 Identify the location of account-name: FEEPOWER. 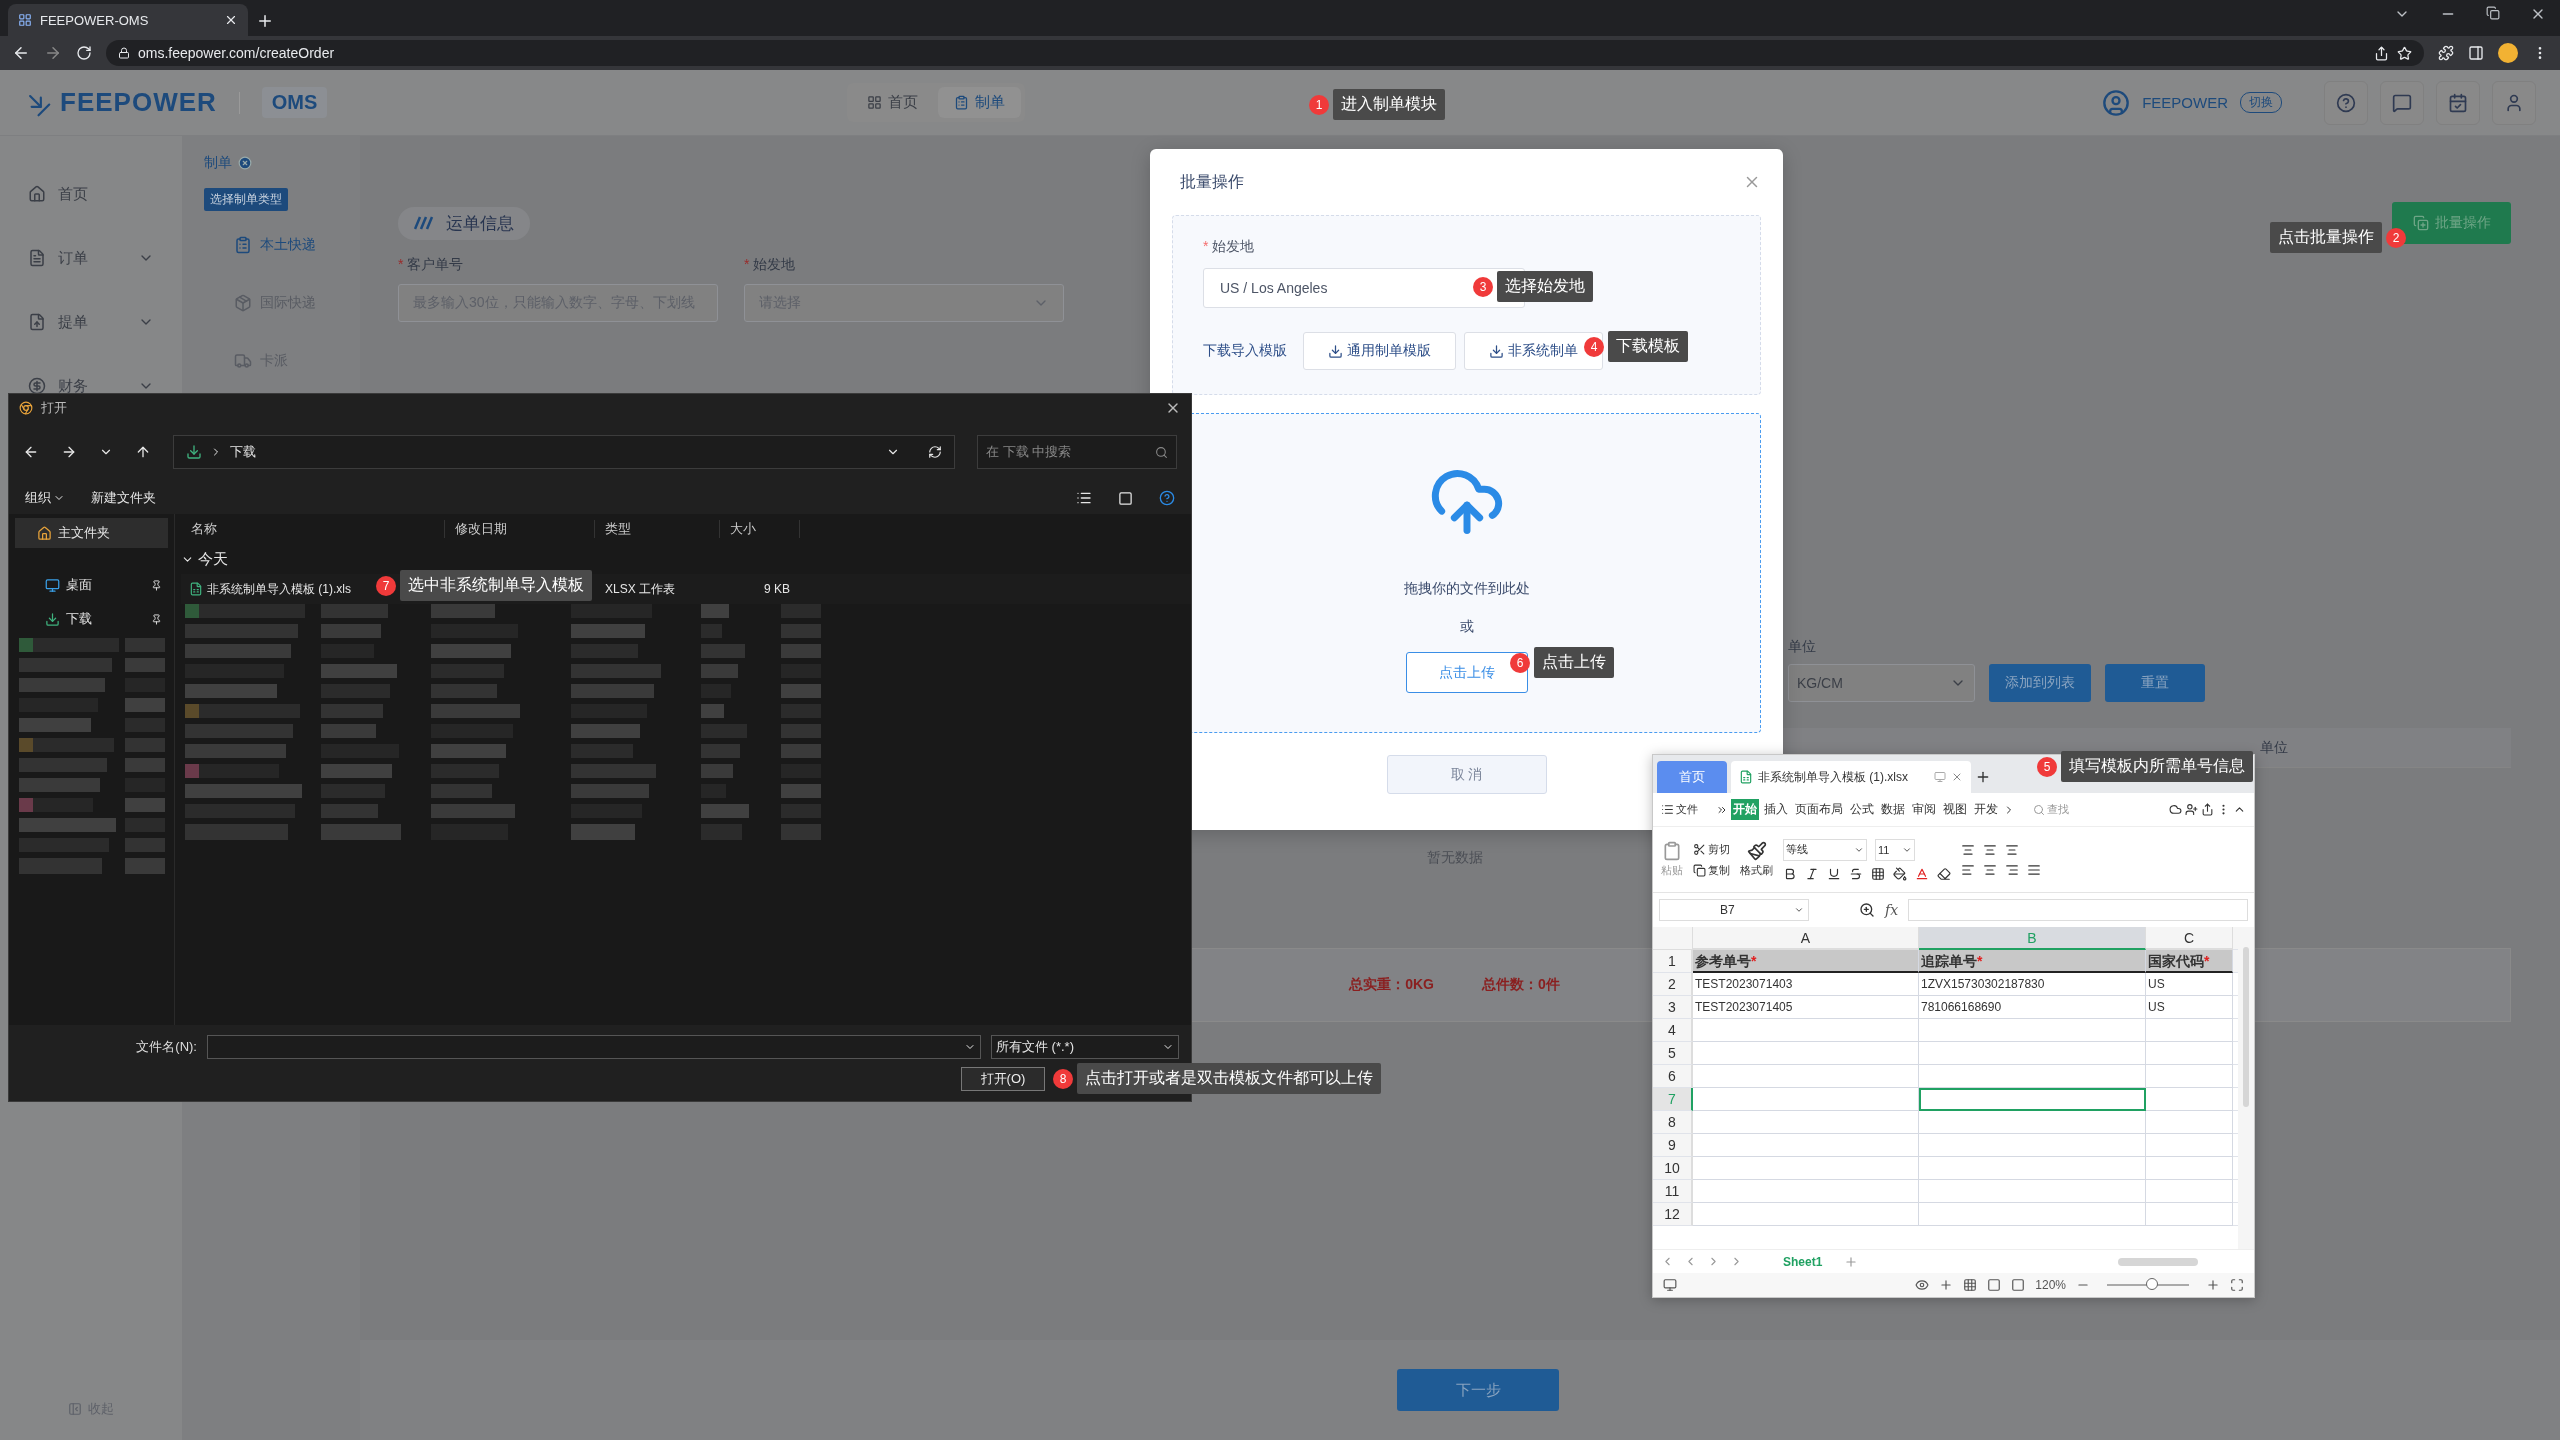
(2185, 102).